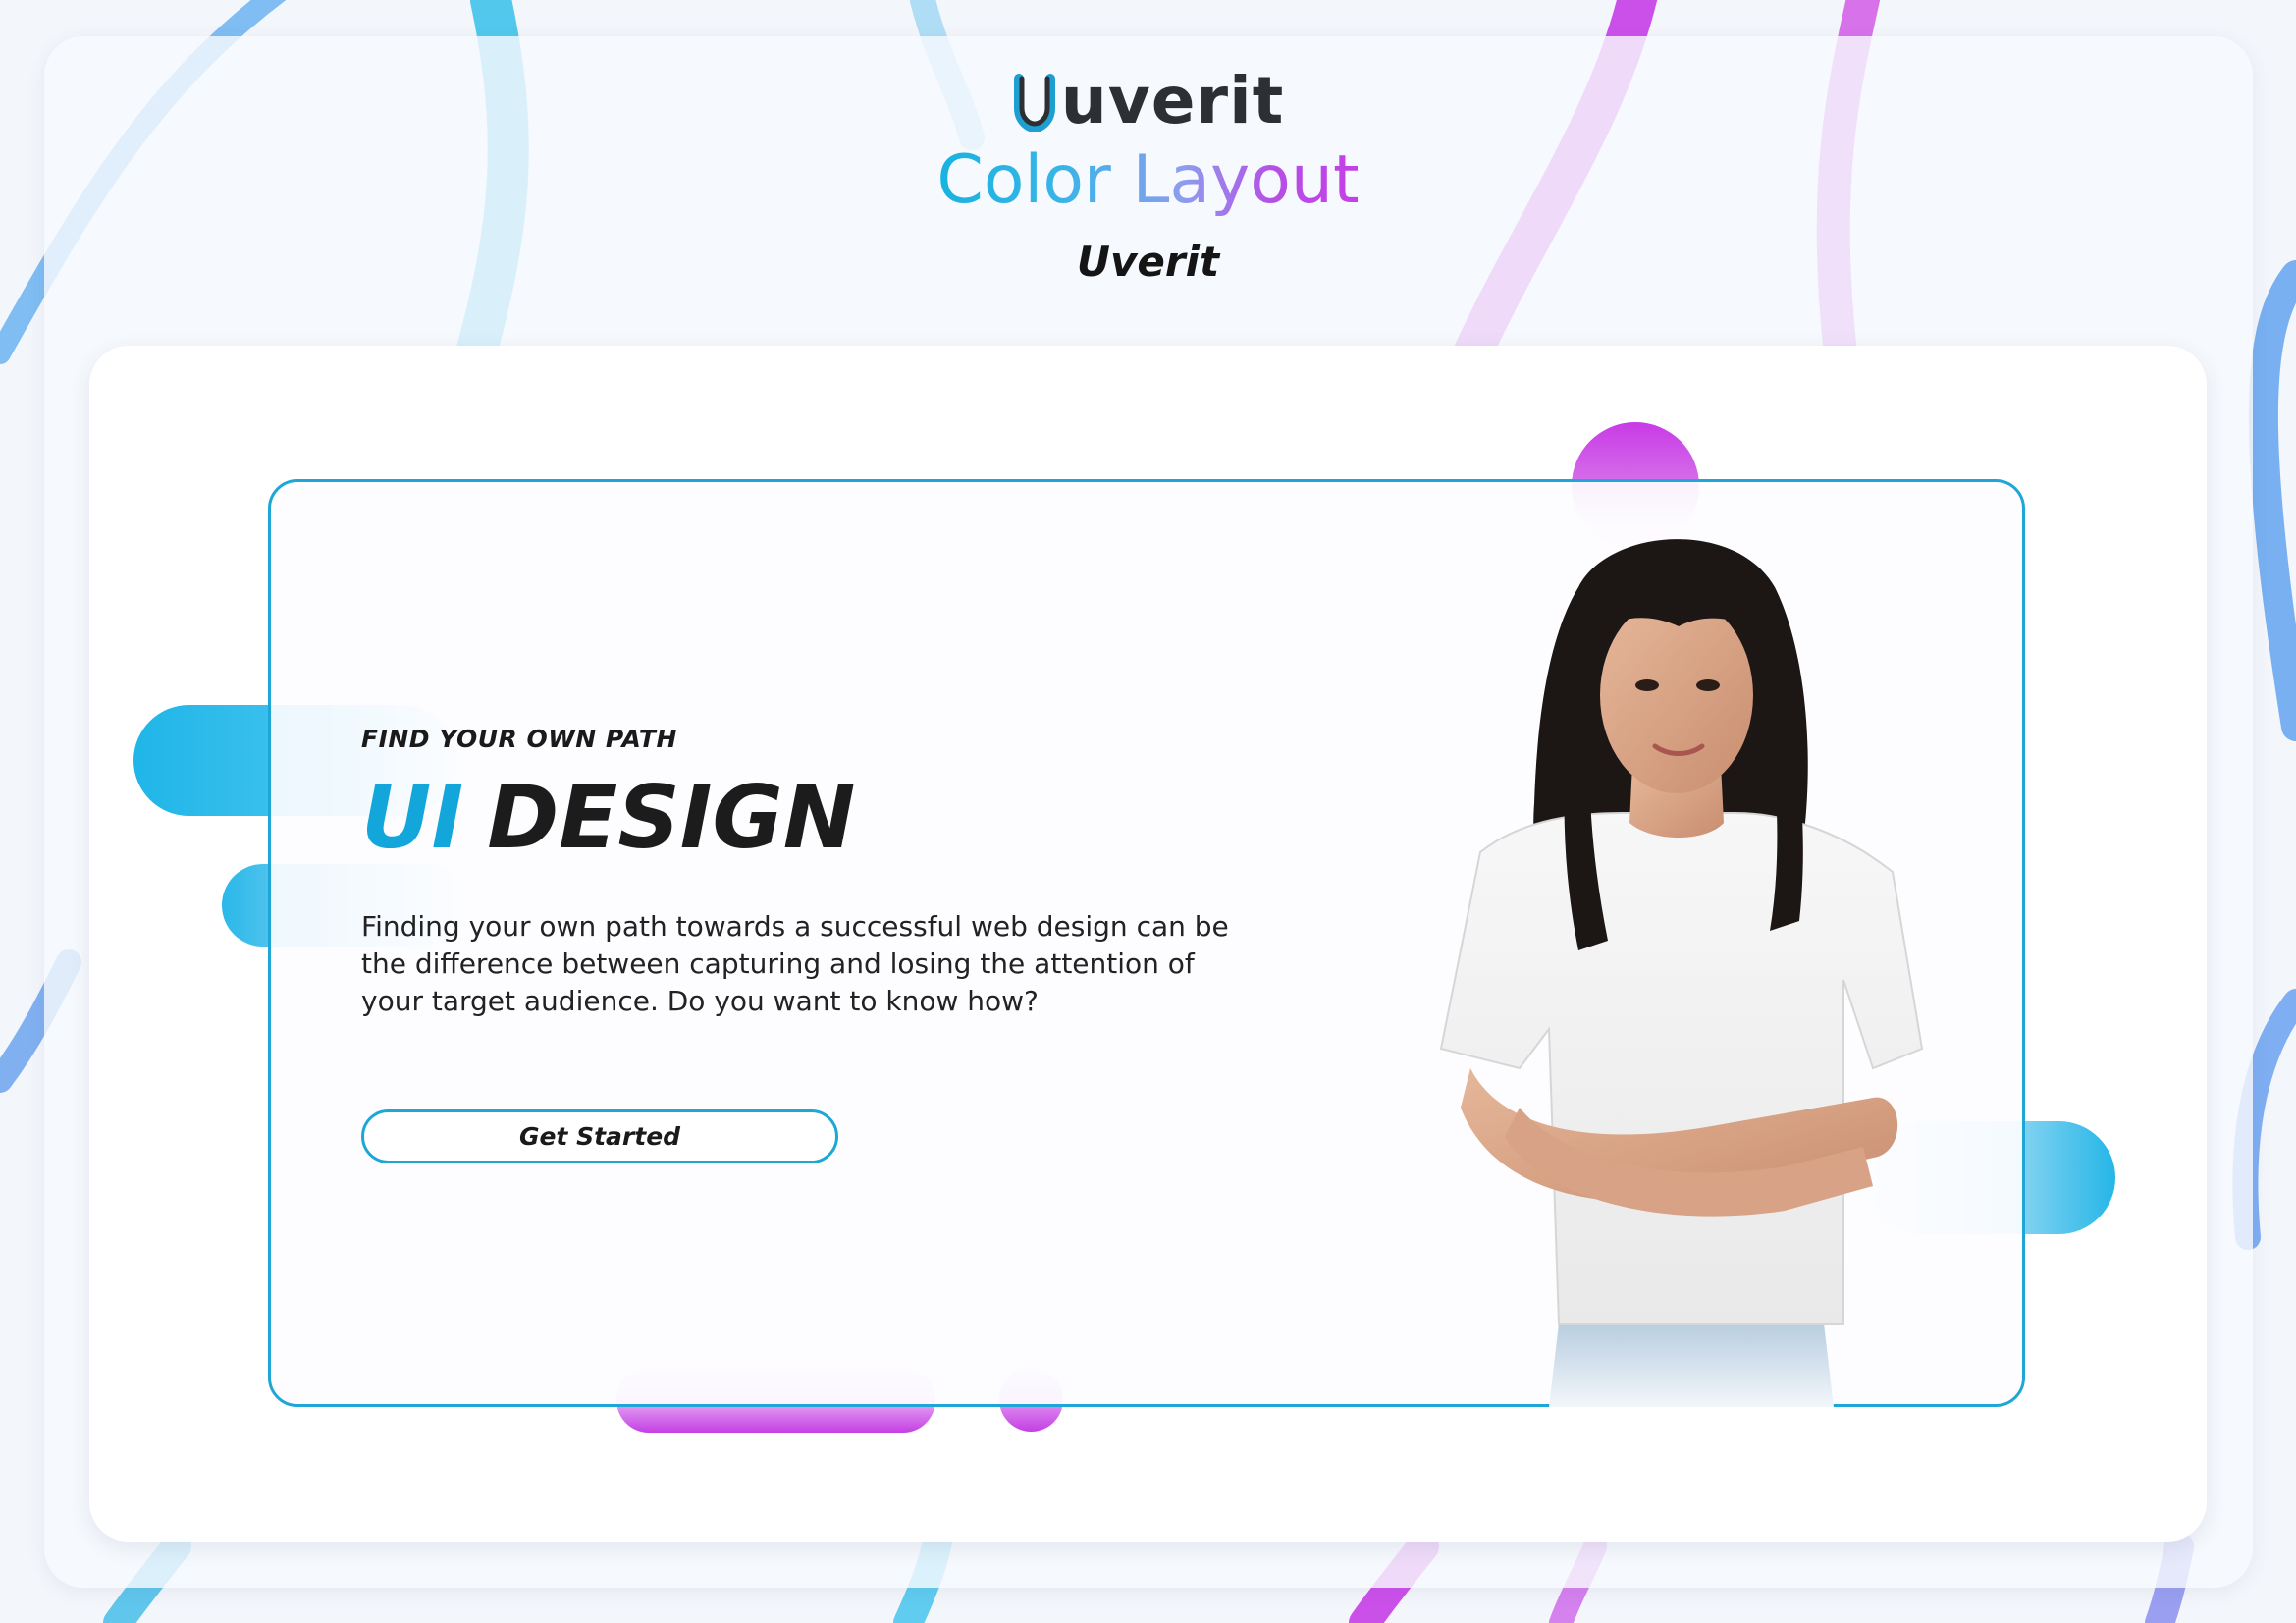 The image size is (2296, 1623). I want to click on page-header: uverit Color Layout Uverit, so click(1148, 177).